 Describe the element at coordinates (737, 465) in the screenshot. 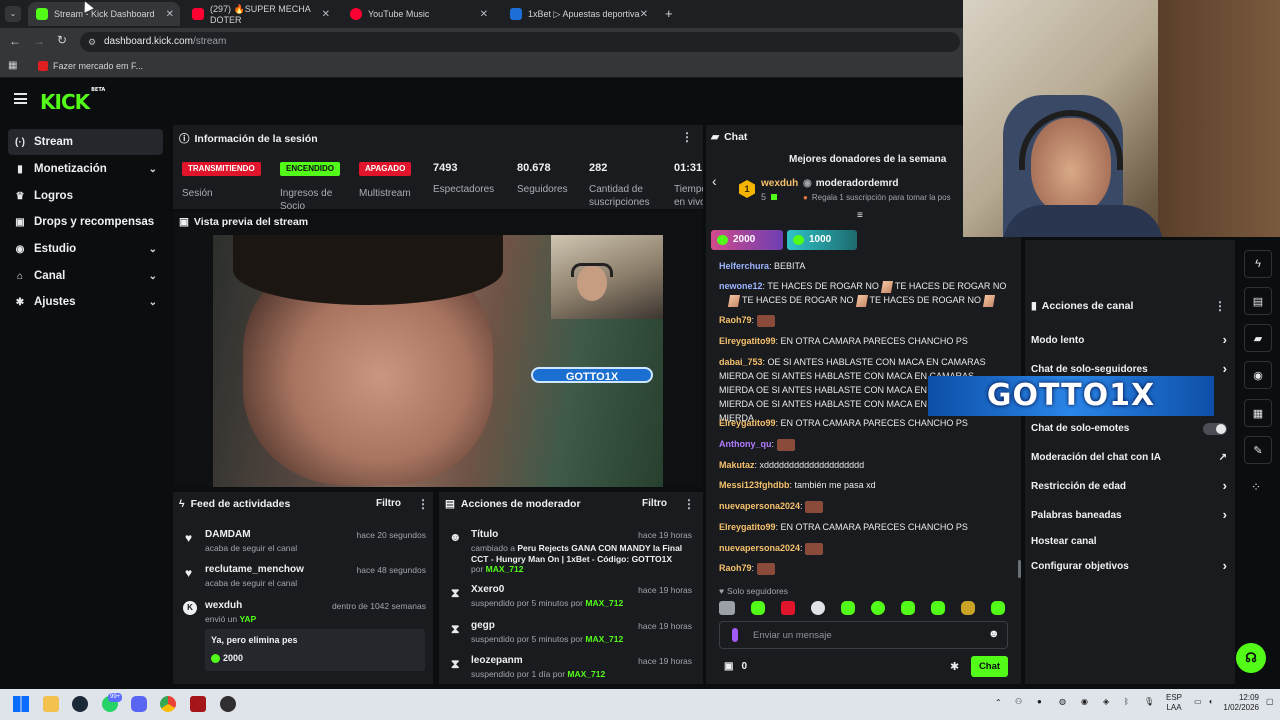

I see `chat-username: Makutaz` at that location.